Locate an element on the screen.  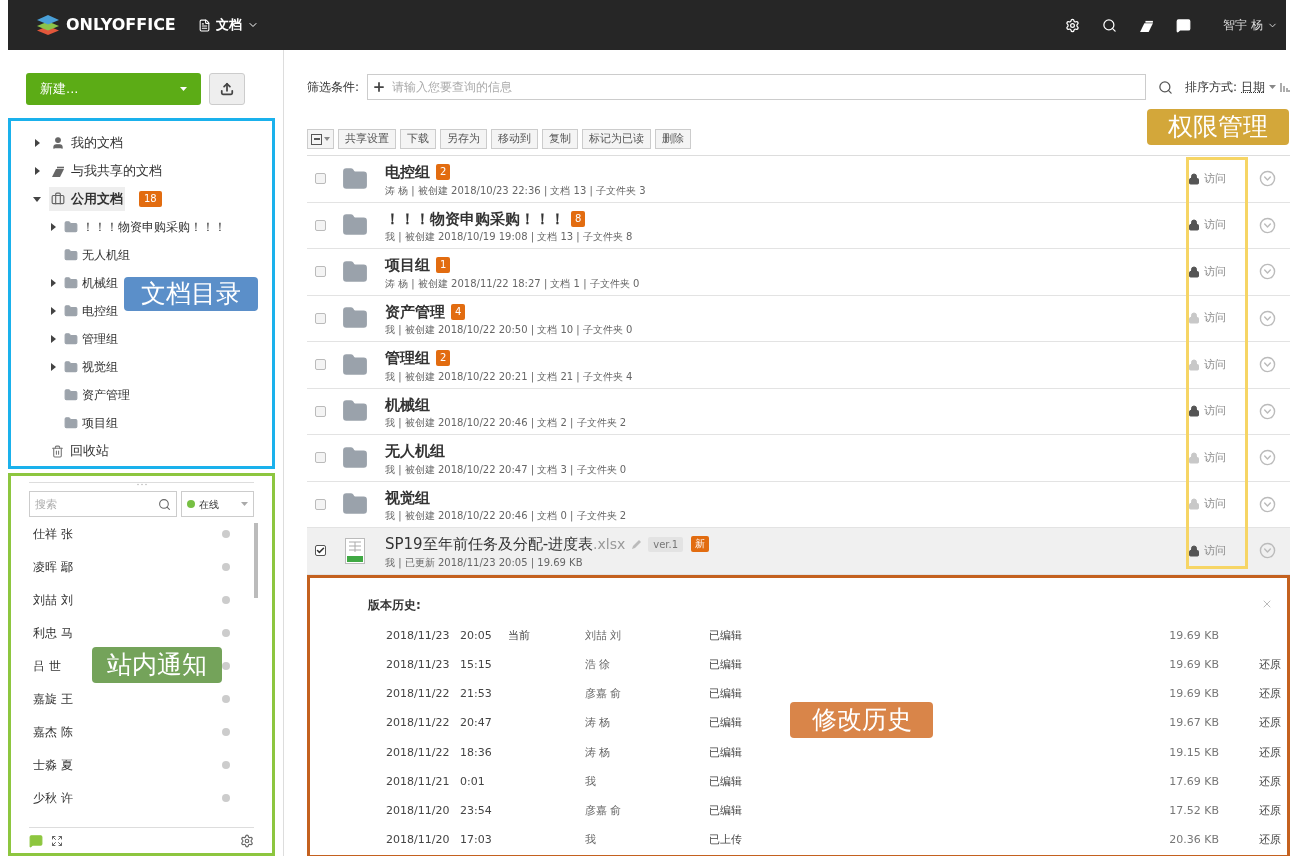
tree-item: 项目组 is located at coordinates (91, 423).